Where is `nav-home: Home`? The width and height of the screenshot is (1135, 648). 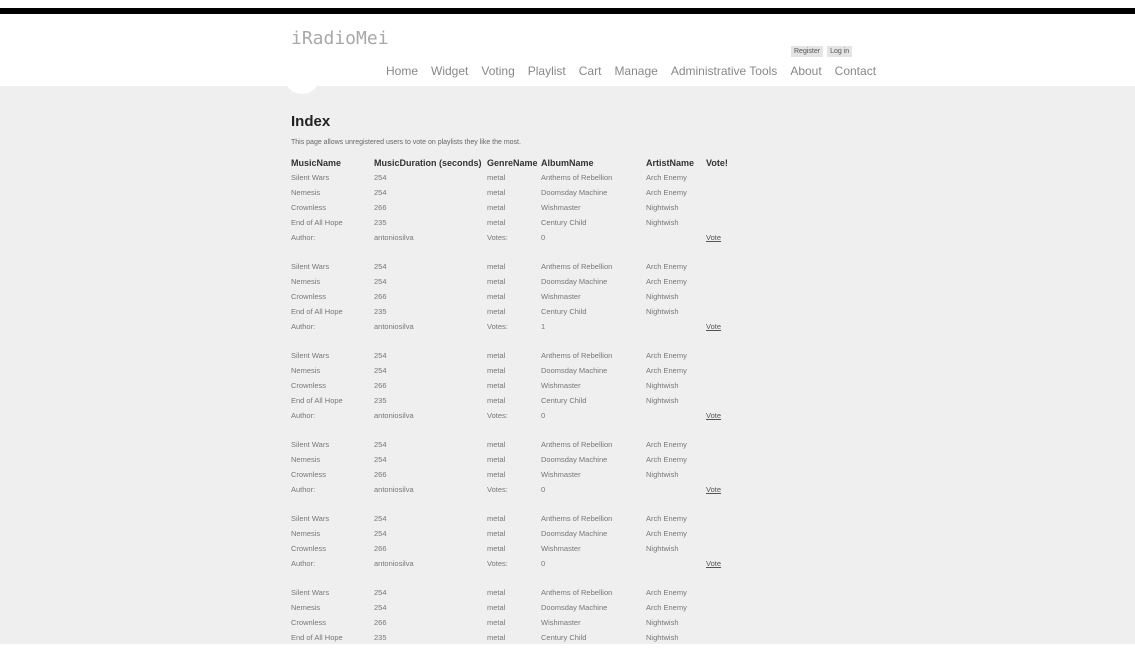 nav-home: Home is located at coordinates (402, 71).